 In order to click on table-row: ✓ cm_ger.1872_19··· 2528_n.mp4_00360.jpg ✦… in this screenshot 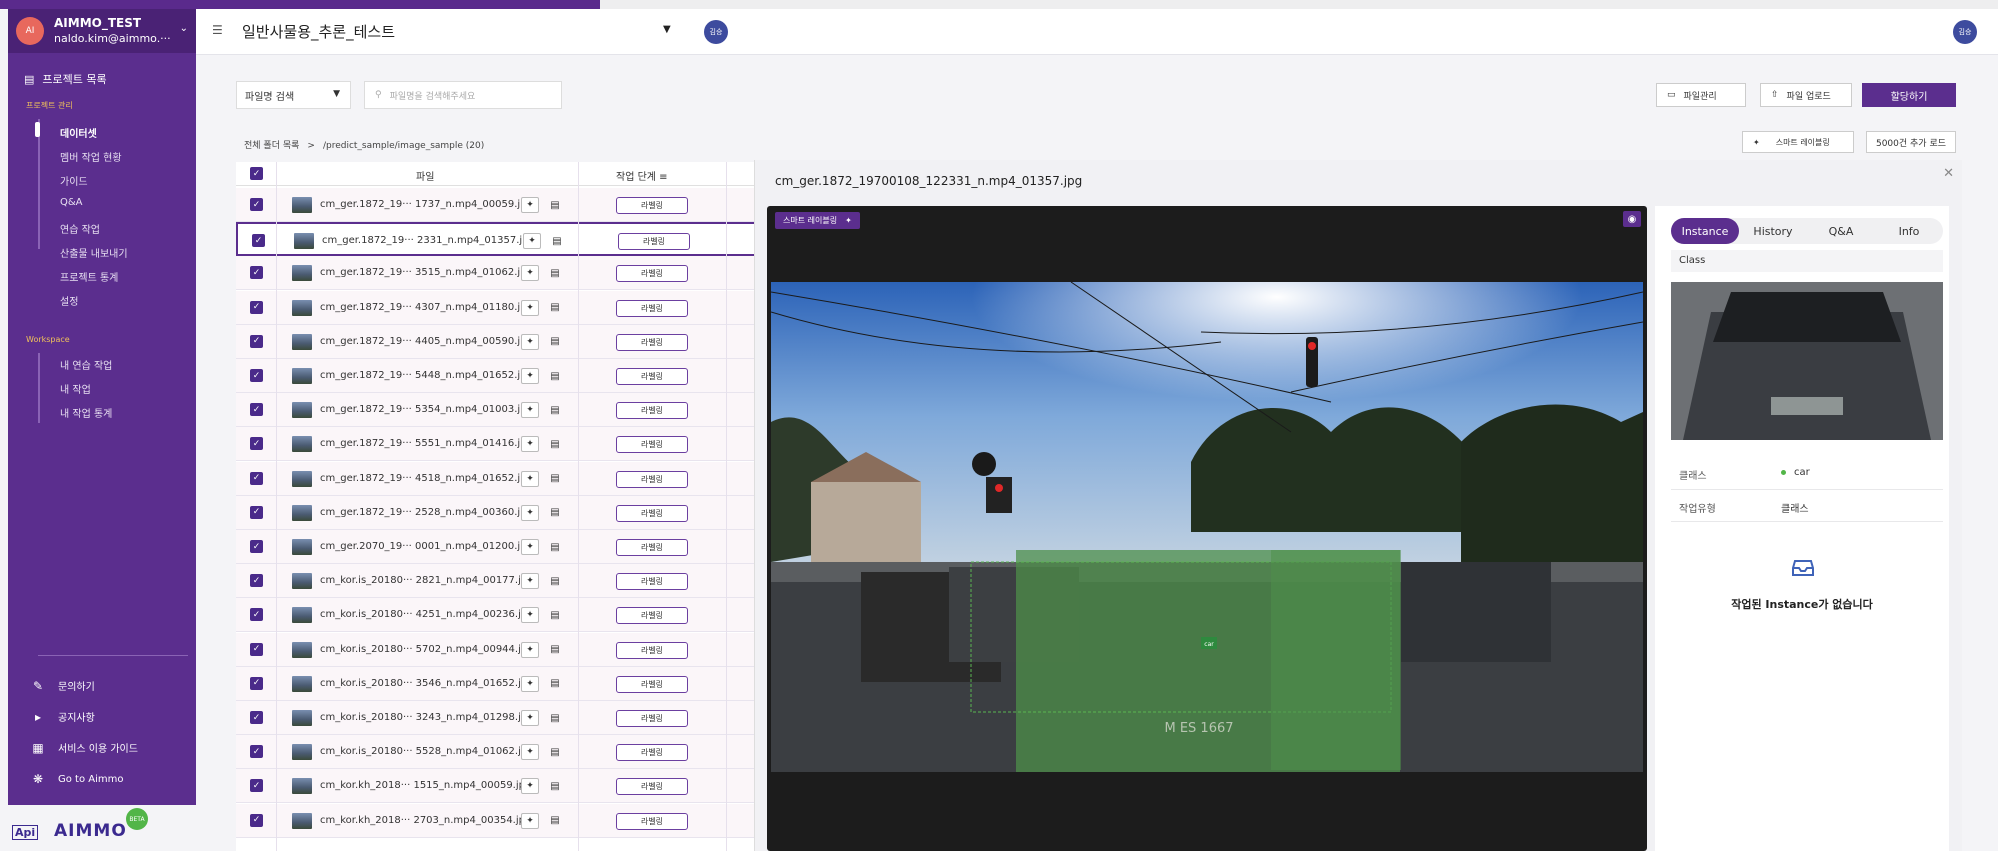, I will do `click(516, 512)`.